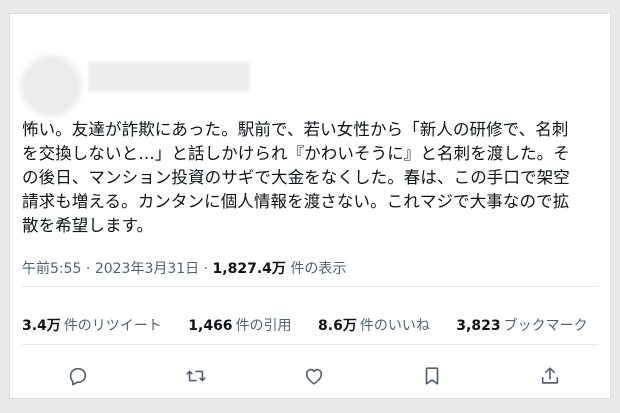 This screenshot has height=413, width=620. I want to click on retweets-count: 3.4万, so click(41, 326).